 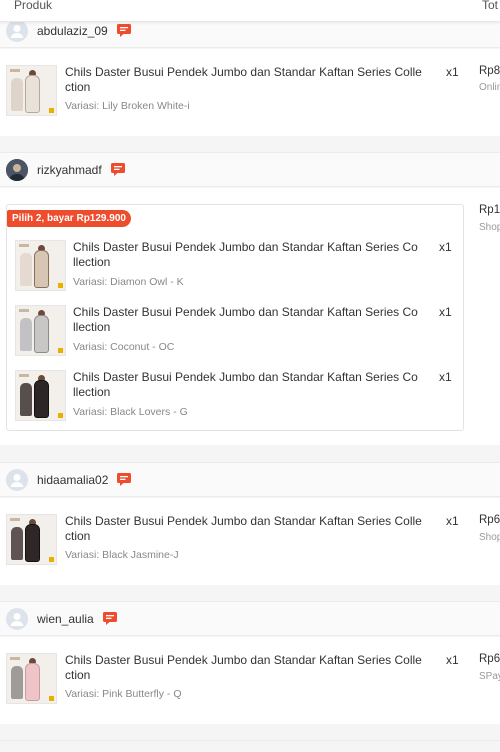 What do you see at coordinates (72, 480) in the screenshot?
I see `buyer-username: hidaamalia02` at bounding box center [72, 480].